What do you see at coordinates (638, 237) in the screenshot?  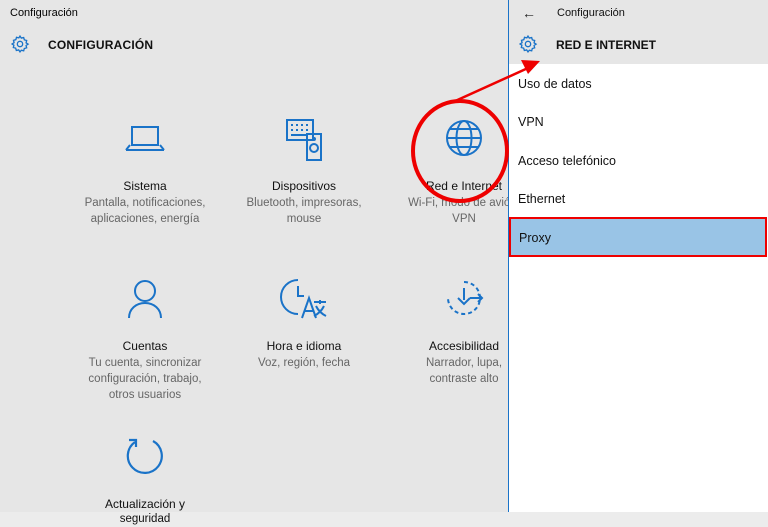 I see `nav-item-proxy: Proxy` at bounding box center [638, 237].